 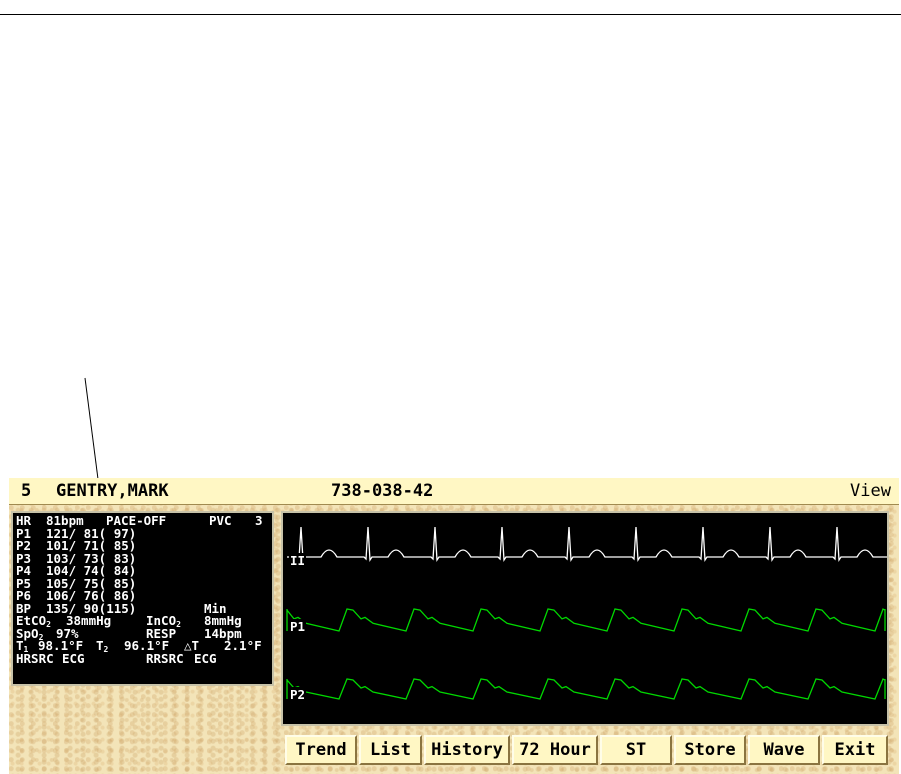 What do you see at coordinates (144, 646) in the screenshot?
I see `temperature-row: T1 98.1°F T2 96.1°F △T 2.1°F` at bounding box center [144, 646].